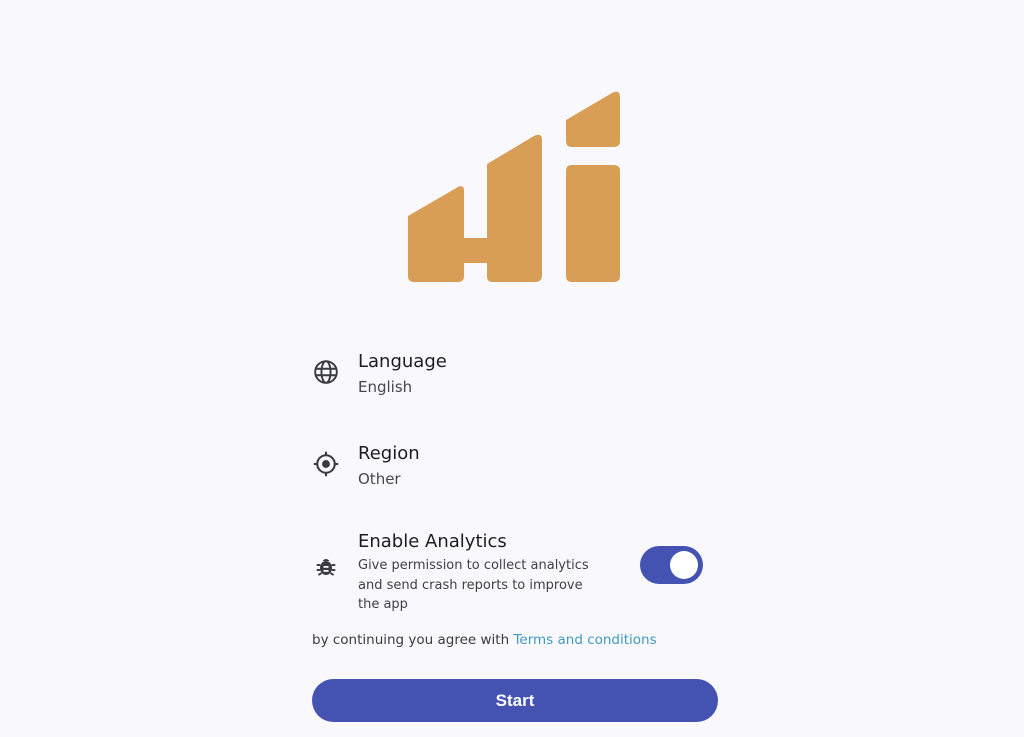 This screenshot has height=737, width=1024. I want to click on language-value: English, so click(385, 387).